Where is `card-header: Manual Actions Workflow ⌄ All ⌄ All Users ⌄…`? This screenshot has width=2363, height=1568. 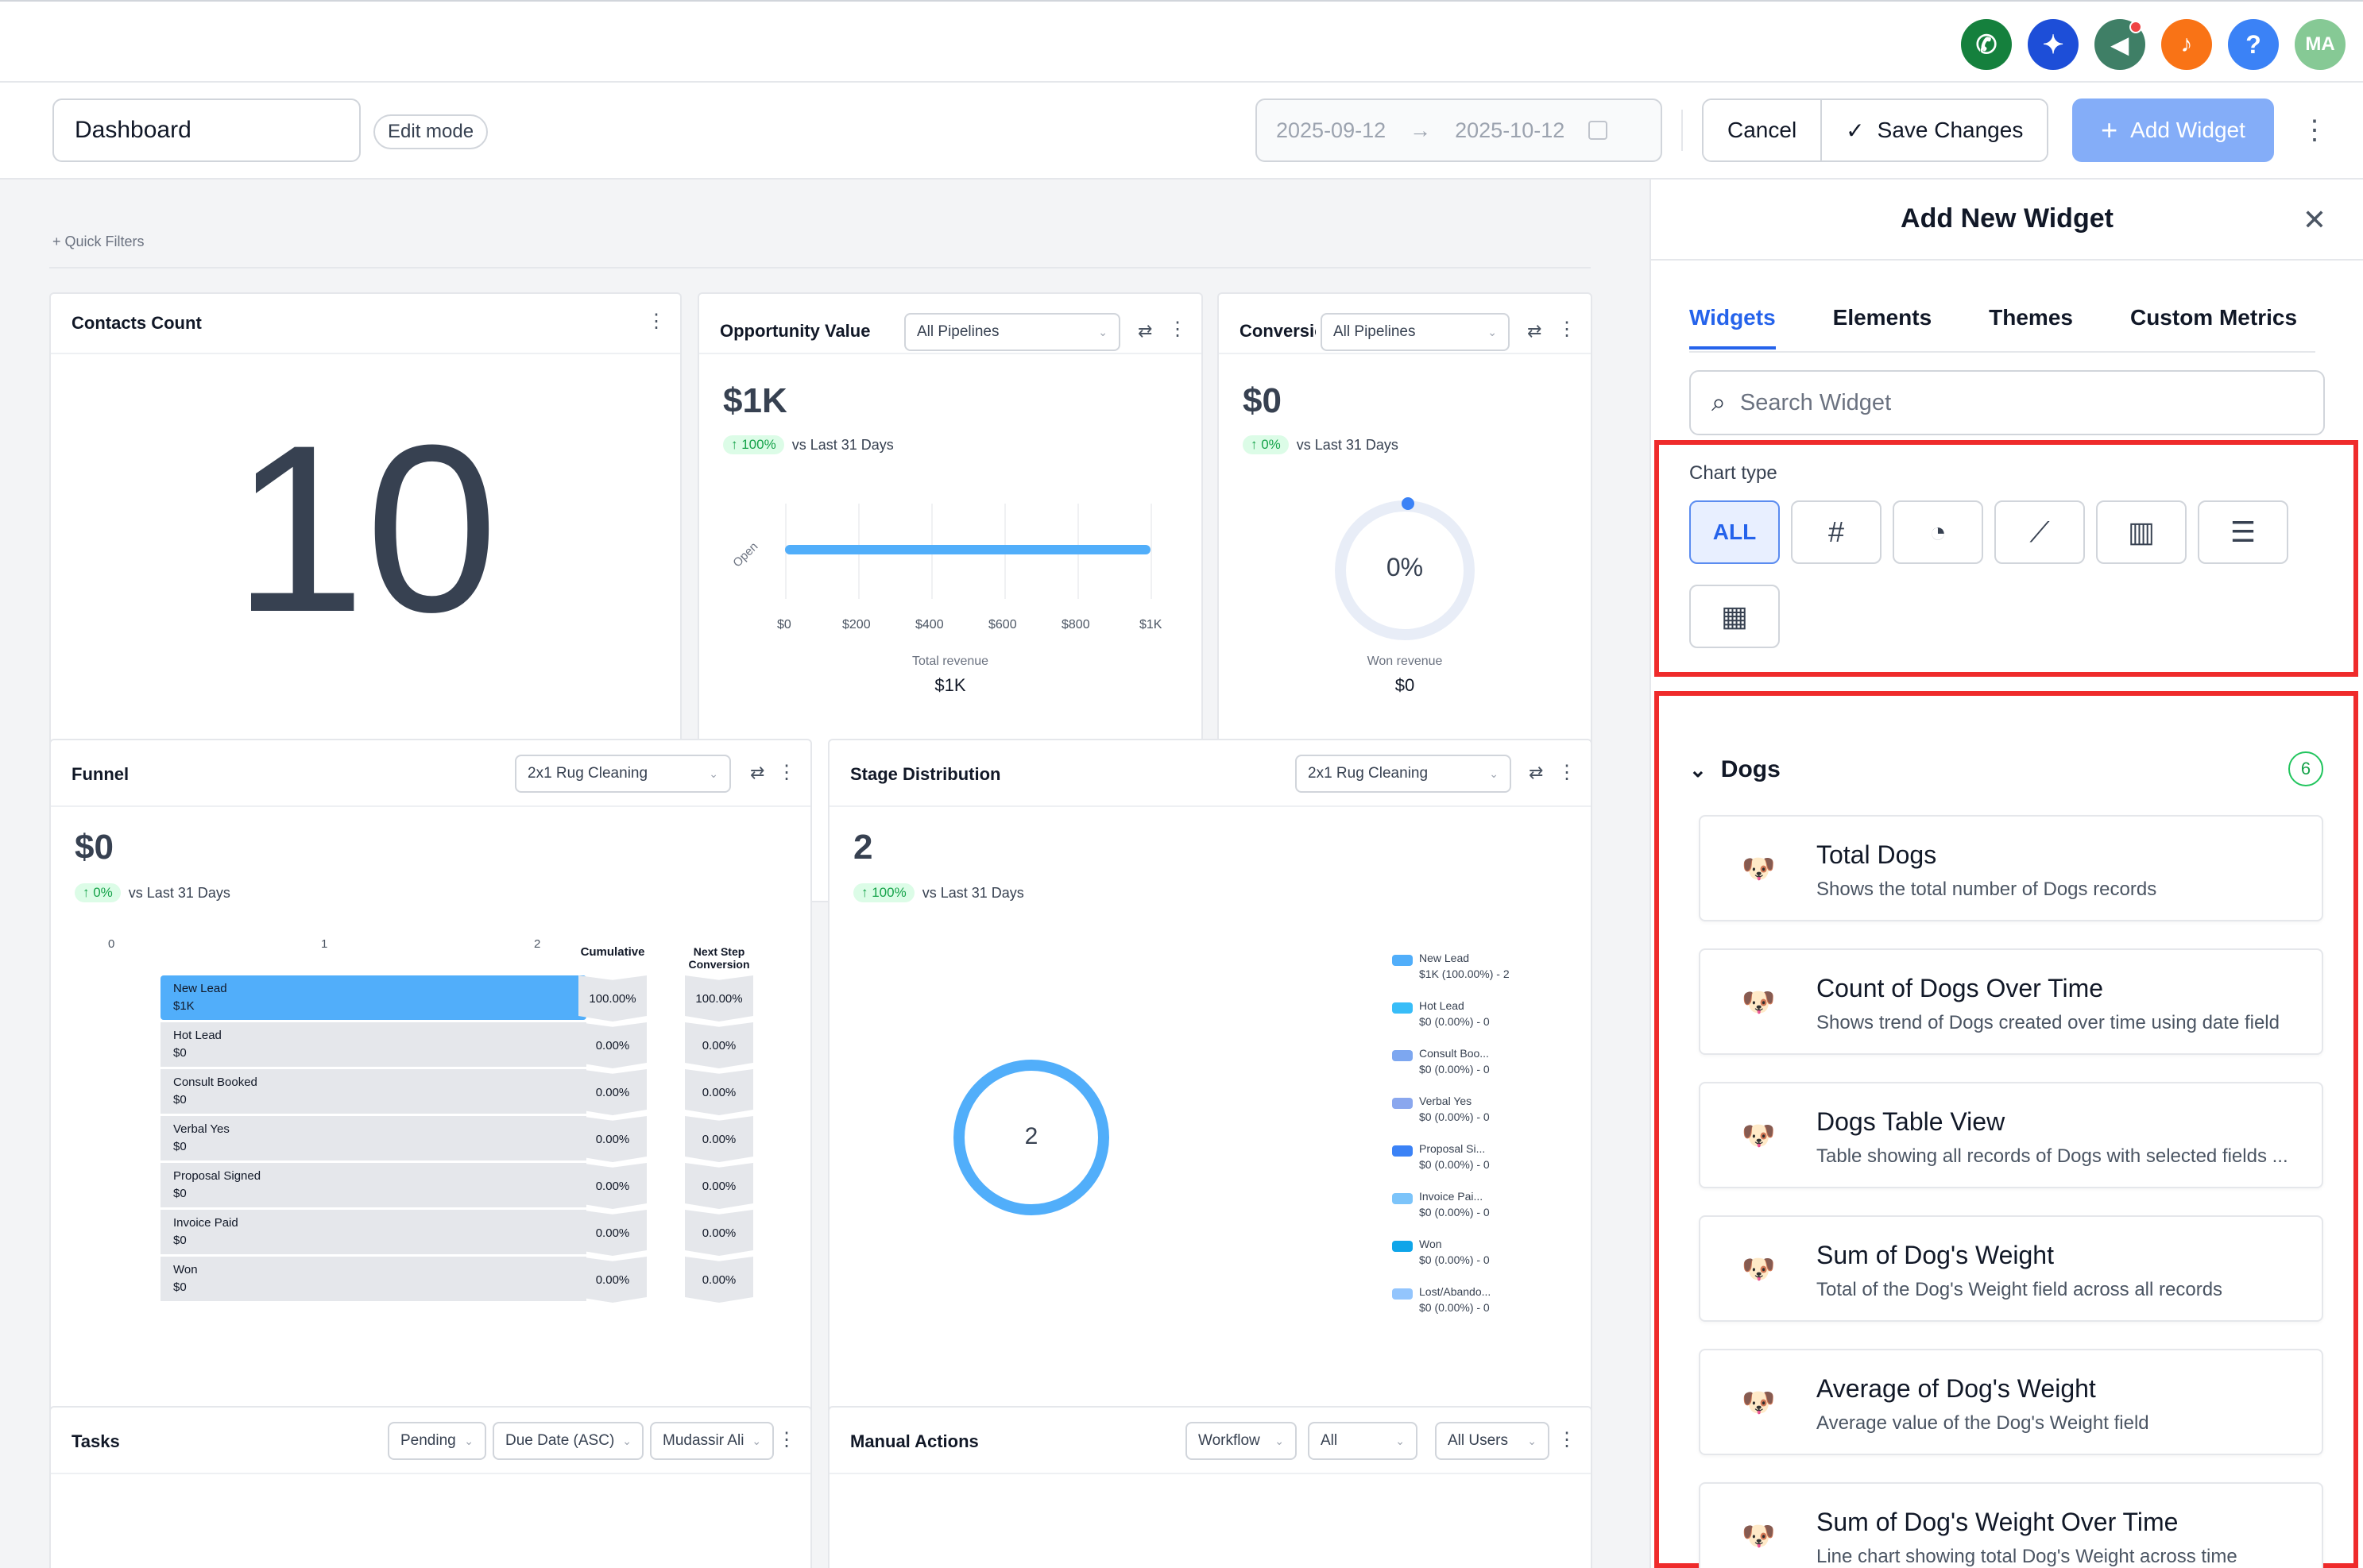
card-header: Manual Actions Workflow ⌄ All ⌄ All Users ⌄… is located at coordinates (1210, 1441).